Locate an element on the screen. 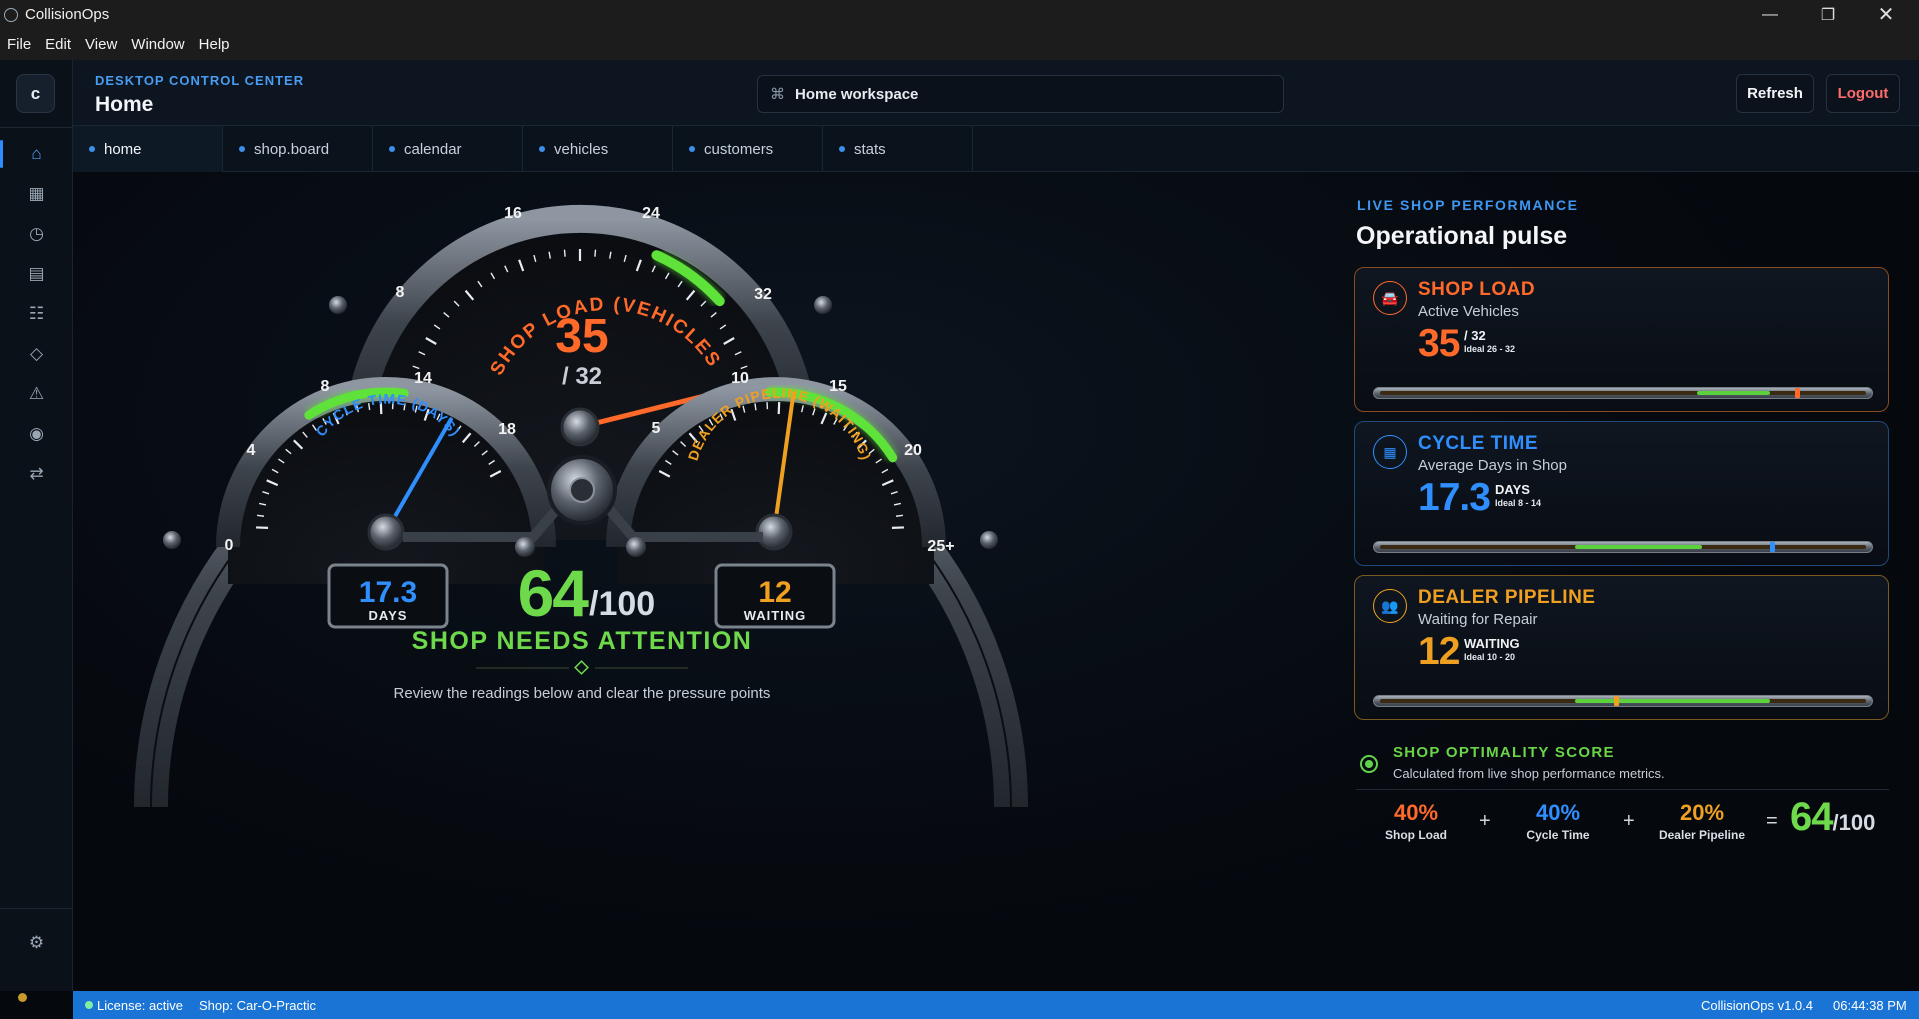 This screenshot has width=1919, height=1019. score-icon is located at coordinates (1369, 764).